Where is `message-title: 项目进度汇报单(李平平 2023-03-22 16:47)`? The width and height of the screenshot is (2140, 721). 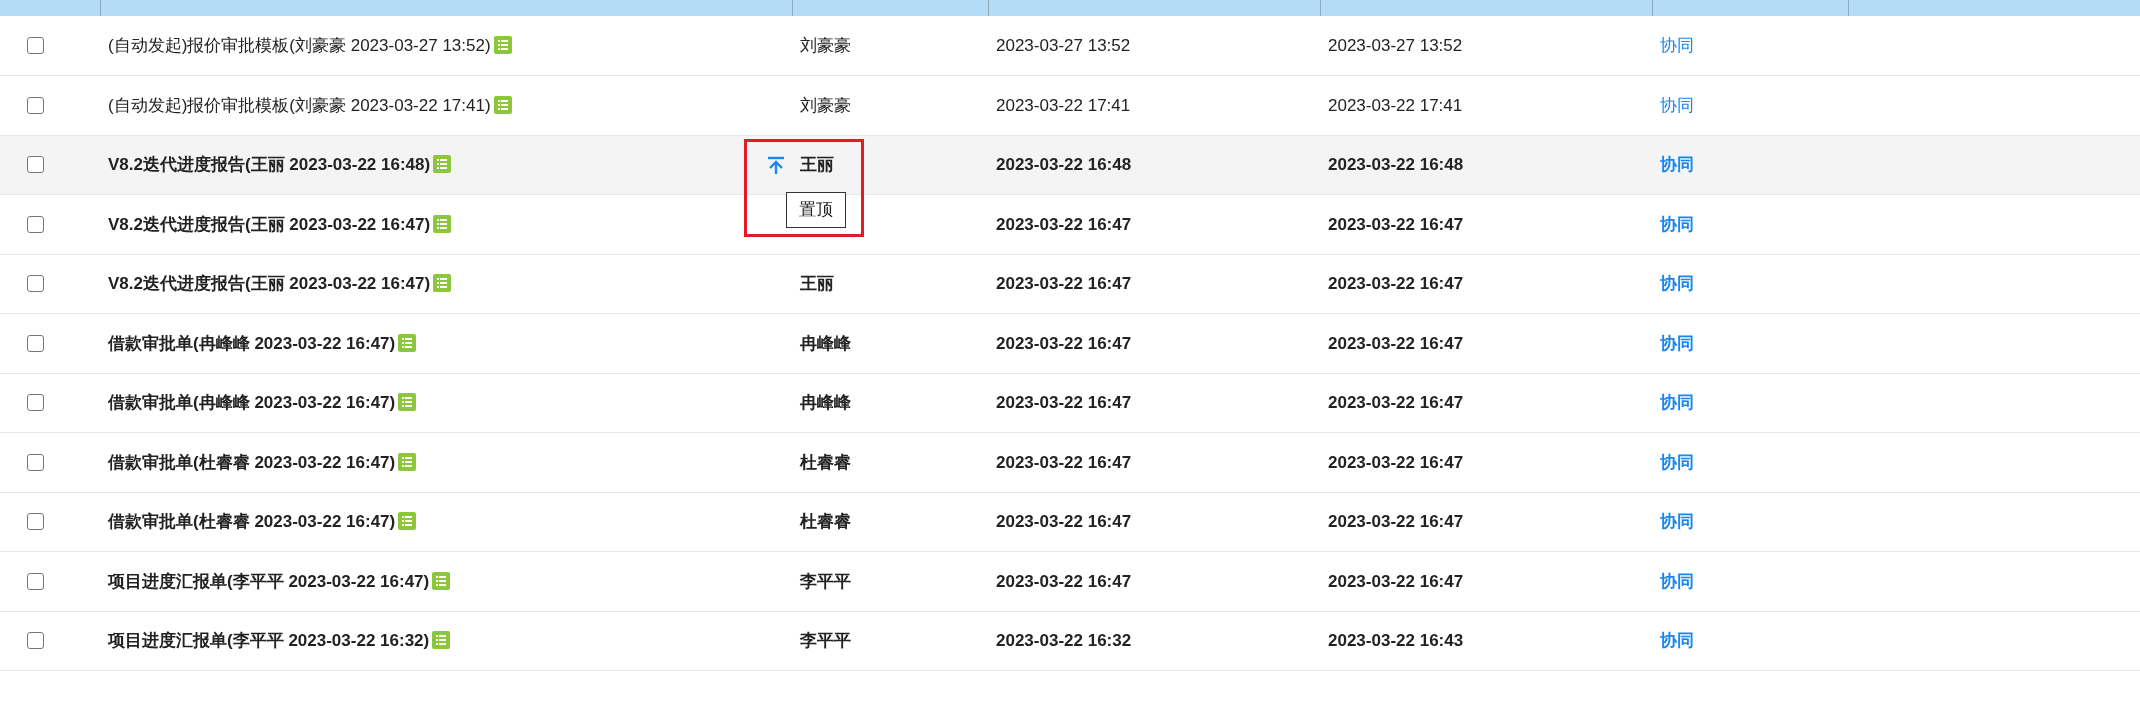 message-title: 项目进度汇报单(李平平 2023-03-22 16:47) is located at coordinates (269, 581).